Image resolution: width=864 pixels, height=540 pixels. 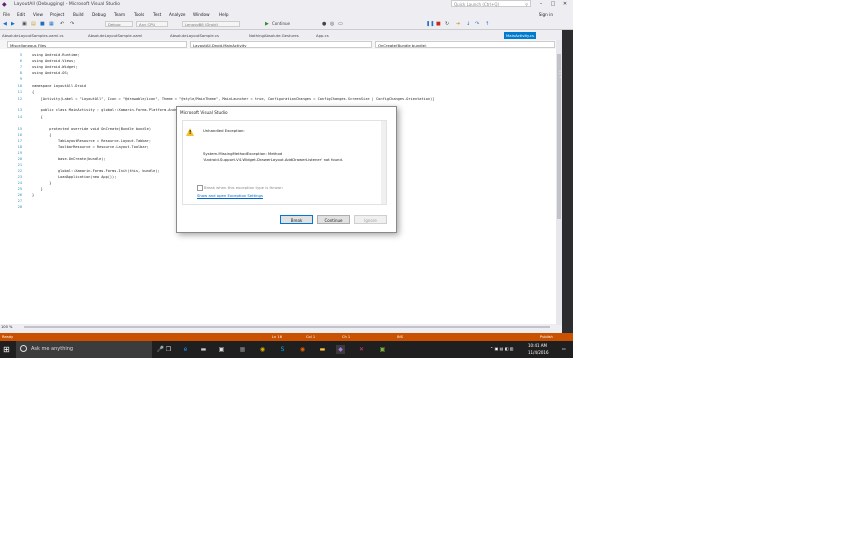 I want to click on open-folder-icon: ▤, so click(x=33, y=24).